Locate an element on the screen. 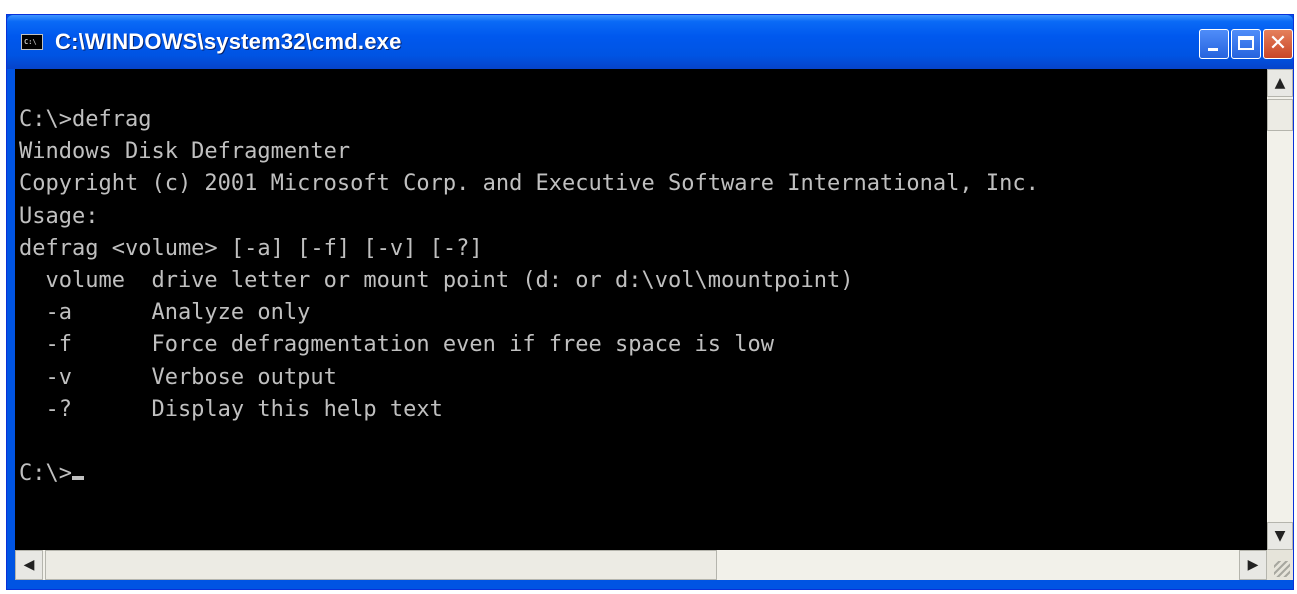 This screenshot has height=594, width=1297. arrow-left-icon: ◀ is located at coordinates (29, 565).